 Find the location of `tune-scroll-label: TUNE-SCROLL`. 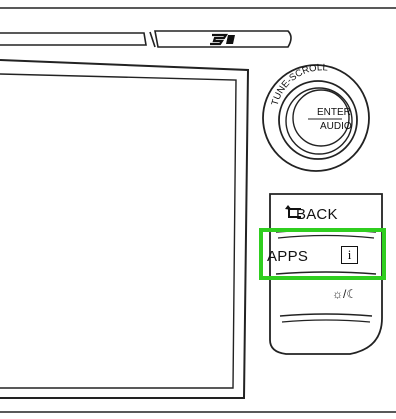

tune-scroll-label: TUNE-SCROLL is located at coordinates (299, 84).